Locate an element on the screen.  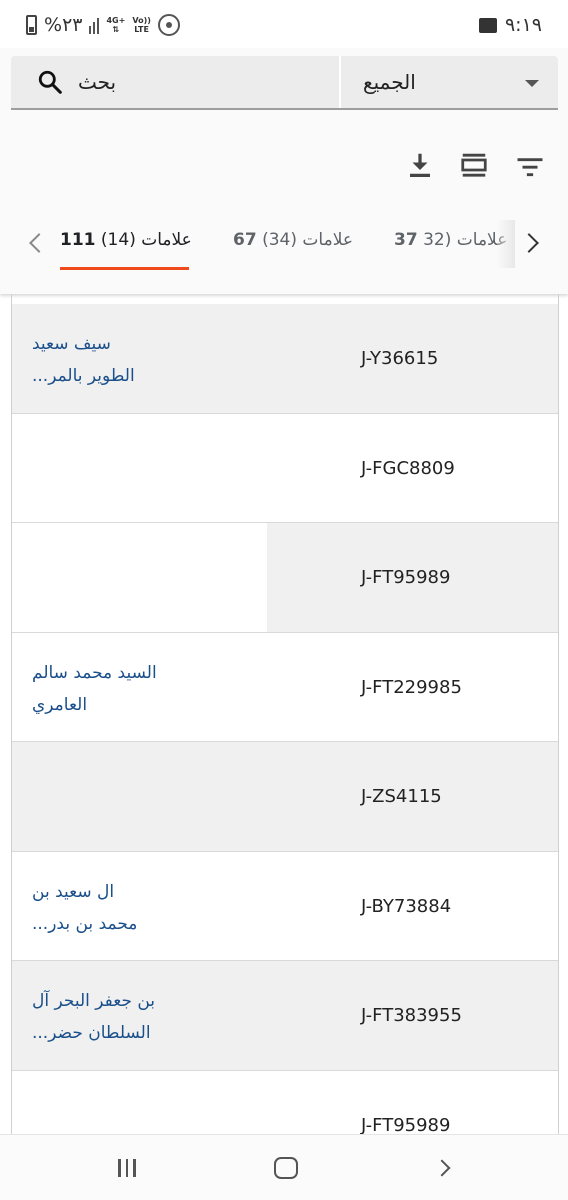
tab-1-number: 67 is located at coordinates (245, 240).